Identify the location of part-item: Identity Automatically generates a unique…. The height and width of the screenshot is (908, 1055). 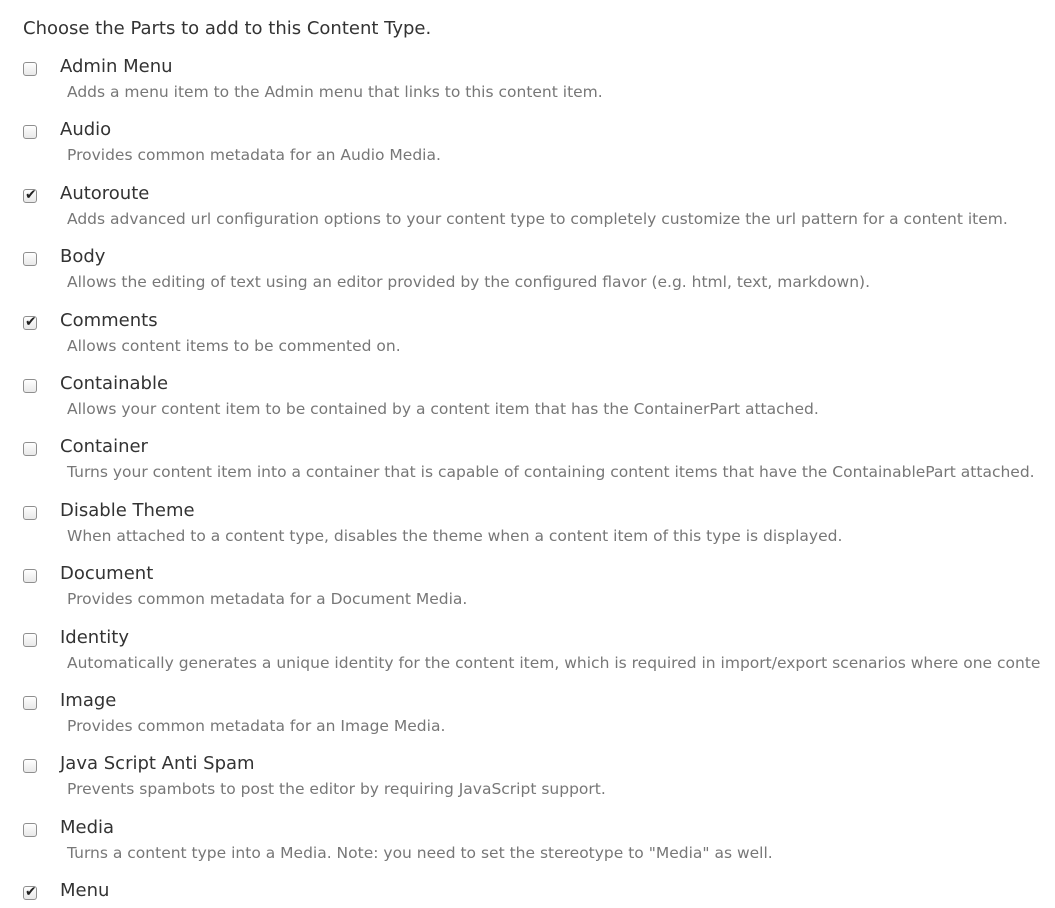
(527, 660).